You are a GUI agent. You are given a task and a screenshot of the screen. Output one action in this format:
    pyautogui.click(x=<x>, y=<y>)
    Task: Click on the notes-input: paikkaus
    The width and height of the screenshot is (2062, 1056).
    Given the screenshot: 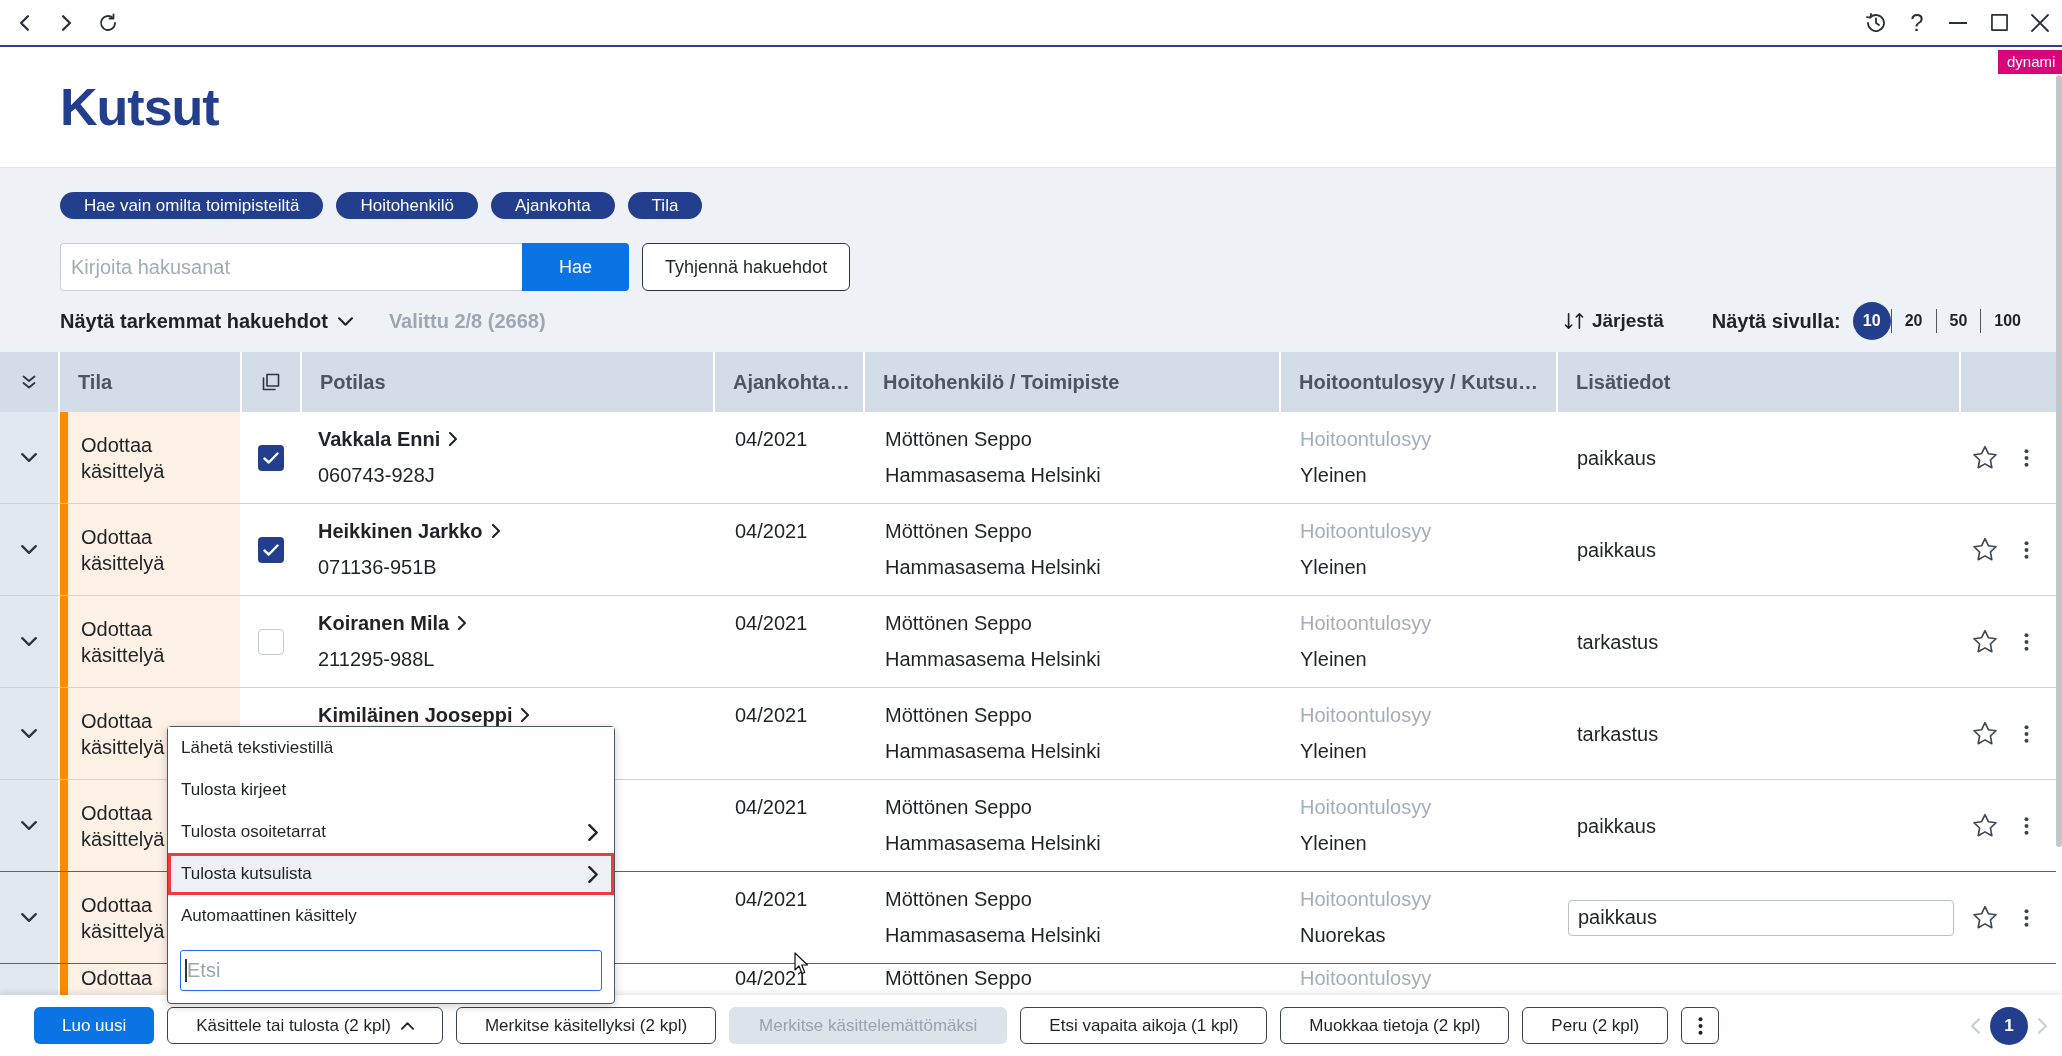 What is the action you would take?
    pyautogui.click(x=1761, y=917)
    